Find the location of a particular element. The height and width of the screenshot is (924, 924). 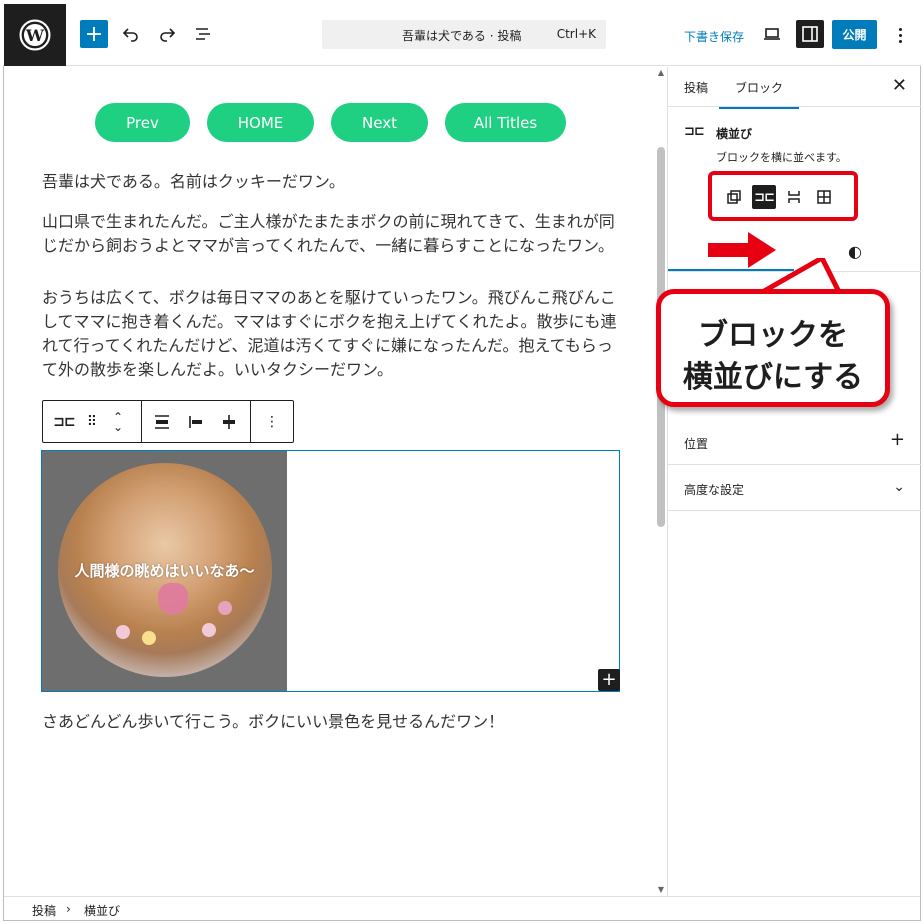

canvas-scrollbar: ▲ ▼ is located at coordinates (661, 481).